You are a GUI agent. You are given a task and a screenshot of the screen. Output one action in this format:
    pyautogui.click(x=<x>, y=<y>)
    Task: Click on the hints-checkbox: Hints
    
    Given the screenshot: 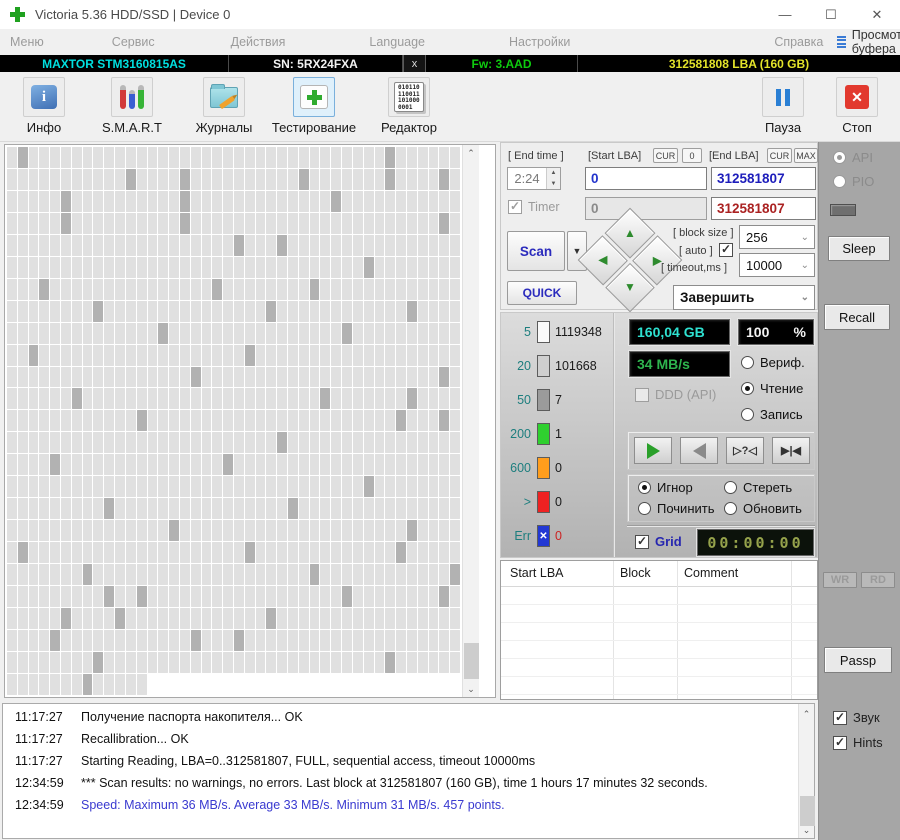 What is the action you would take?
    pyautogui.click(x=858, y=742)
    